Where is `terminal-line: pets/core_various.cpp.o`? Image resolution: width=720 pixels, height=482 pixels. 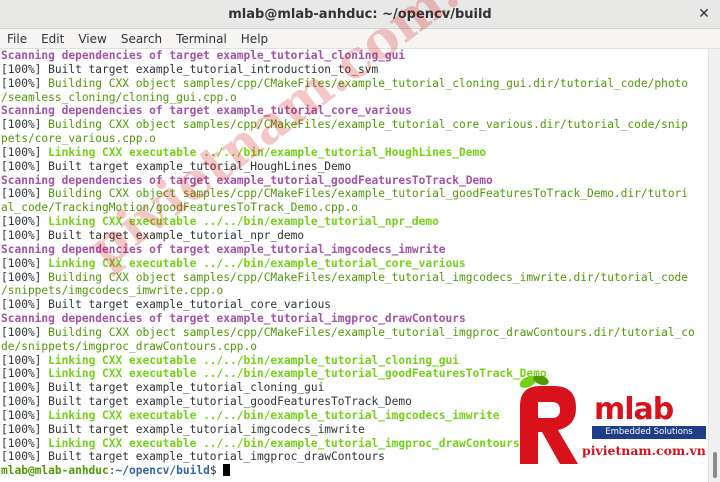
terminal-line: pets/core_various.cpp.o is located at coordinates (354, 139).